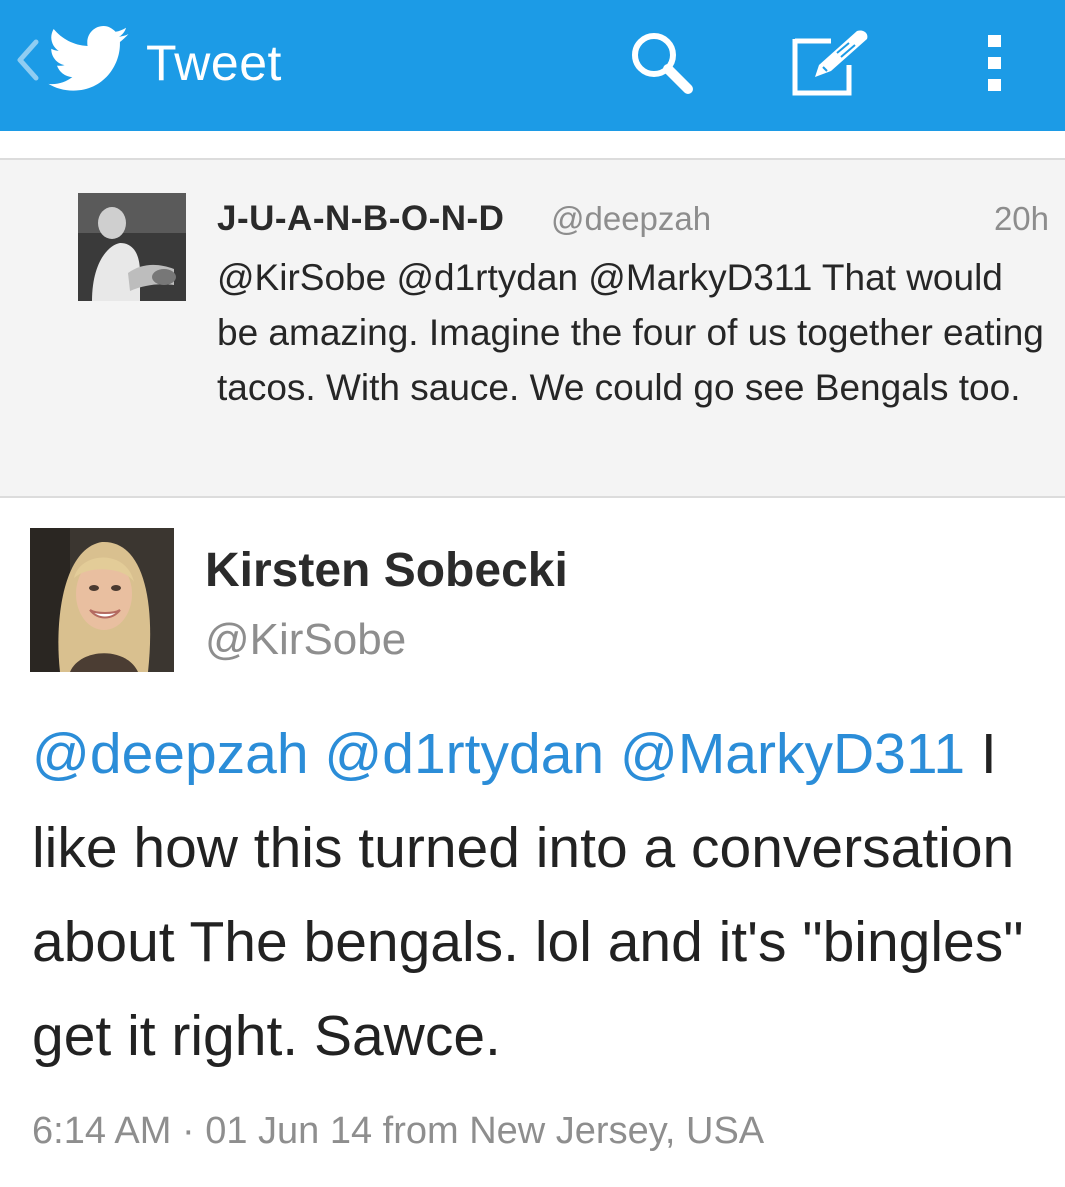 This screenshot has width=1065, height=1187. Describe the element at coordinates (305, 640) in the screenshot. I see `author-handle: @KirSobe` at that location.